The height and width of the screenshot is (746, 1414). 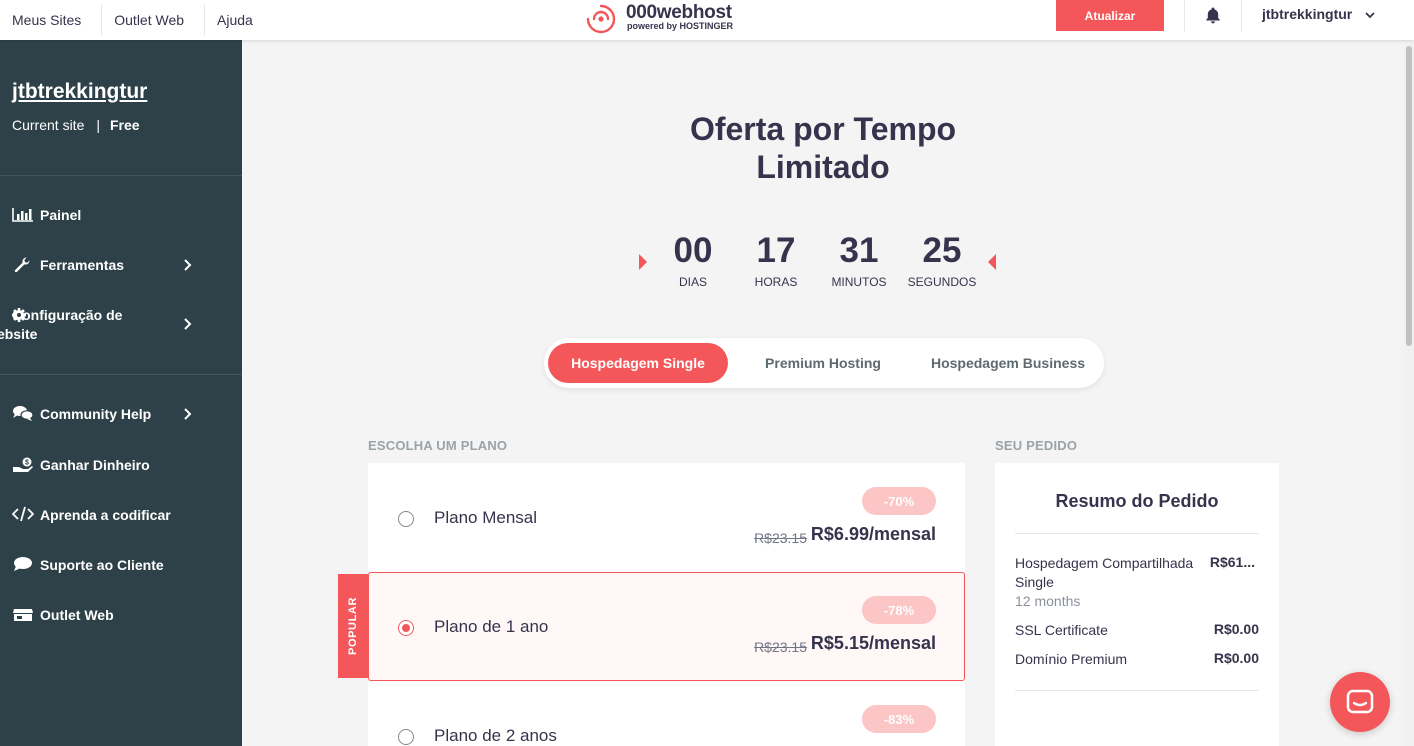 What do you see at coordinates (353, 626) in the screenshot?
I see `popular-ribbon: POPULAR` at bounding box center [353, 626].